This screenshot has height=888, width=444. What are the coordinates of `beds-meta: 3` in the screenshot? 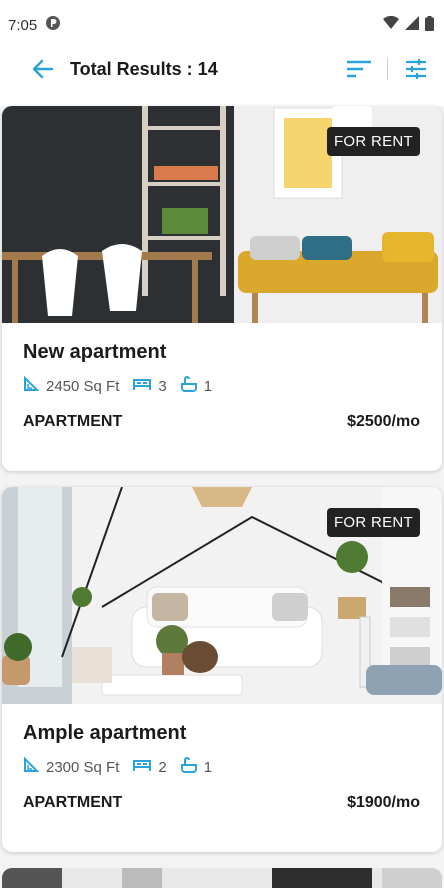 It's located at (150, 386).